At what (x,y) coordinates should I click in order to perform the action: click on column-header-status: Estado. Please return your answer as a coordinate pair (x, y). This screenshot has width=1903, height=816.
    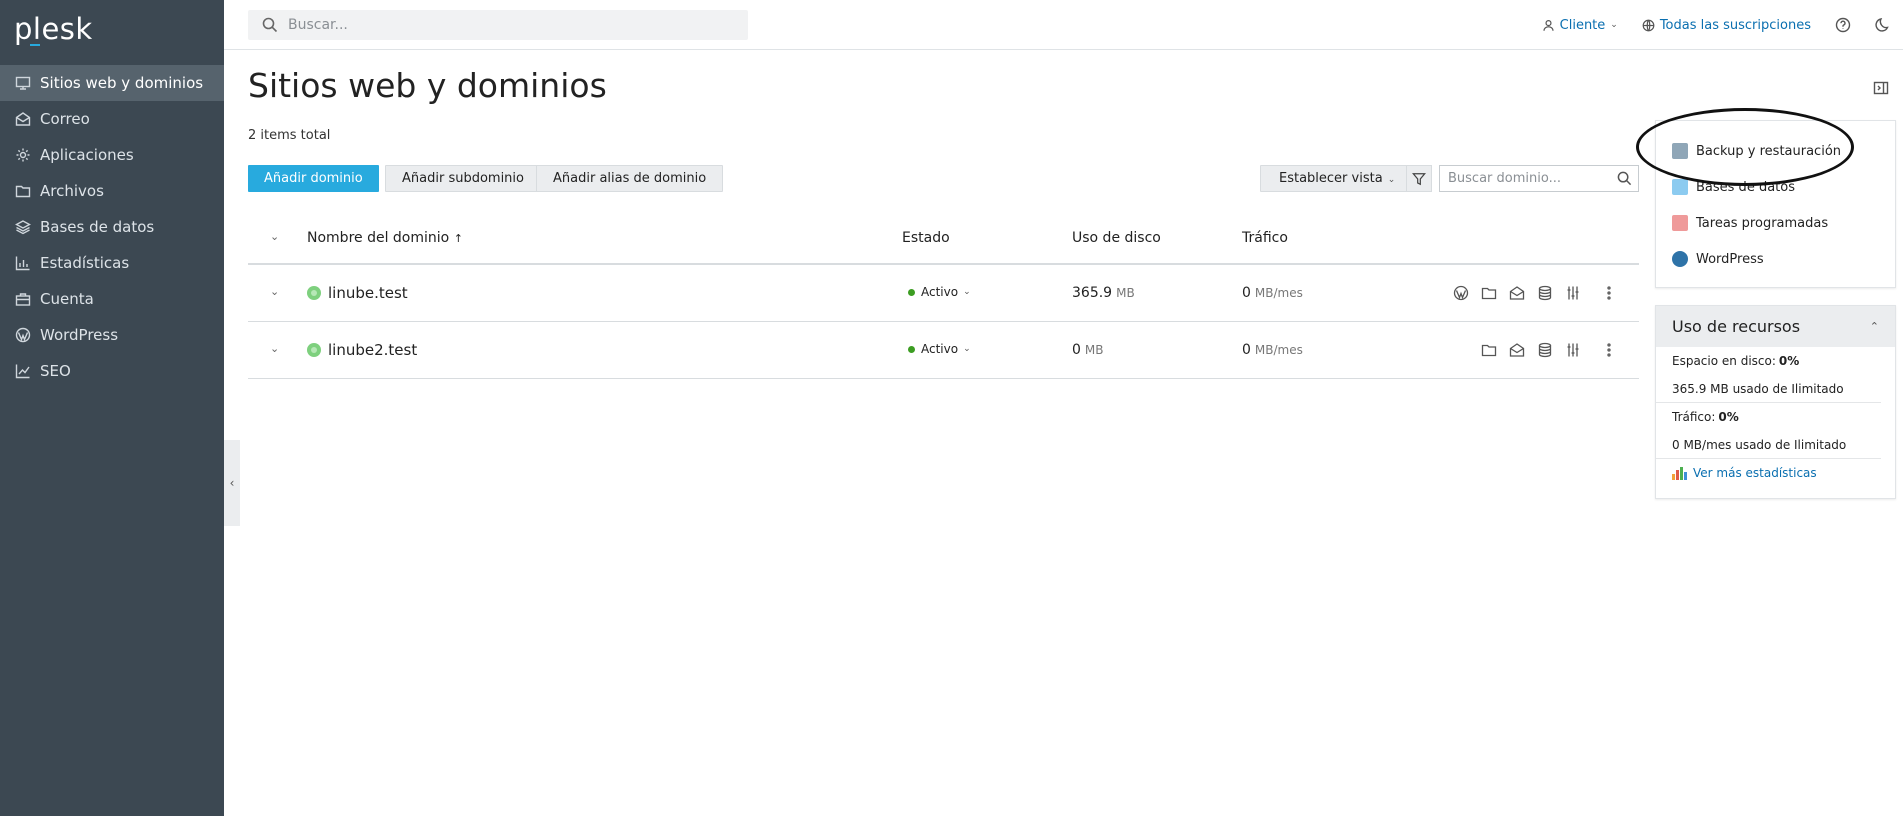
    Looking at the image, I should click on (926, 238).